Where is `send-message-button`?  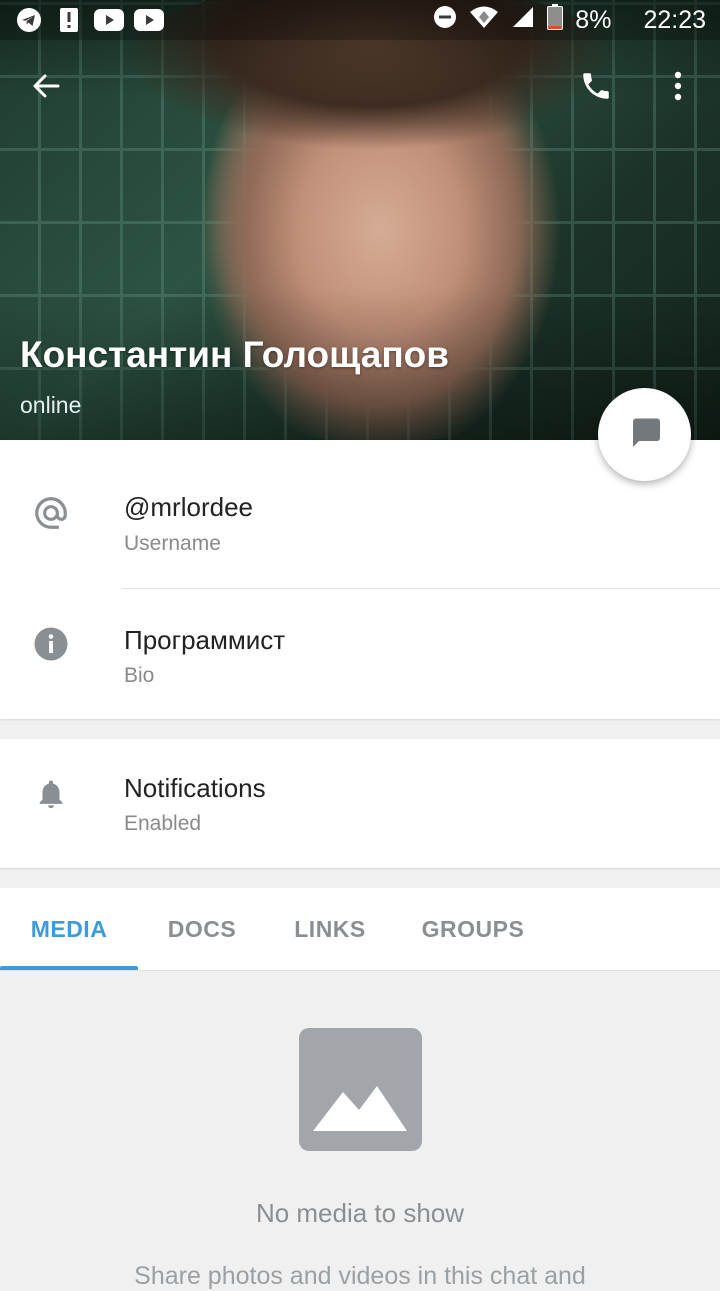 send-message-button is located at coordinates (644, 434).